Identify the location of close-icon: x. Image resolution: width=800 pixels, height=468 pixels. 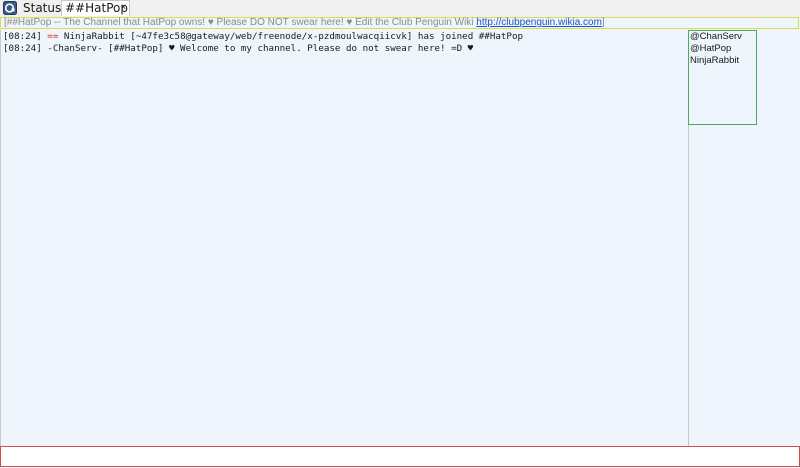
(123, 7).